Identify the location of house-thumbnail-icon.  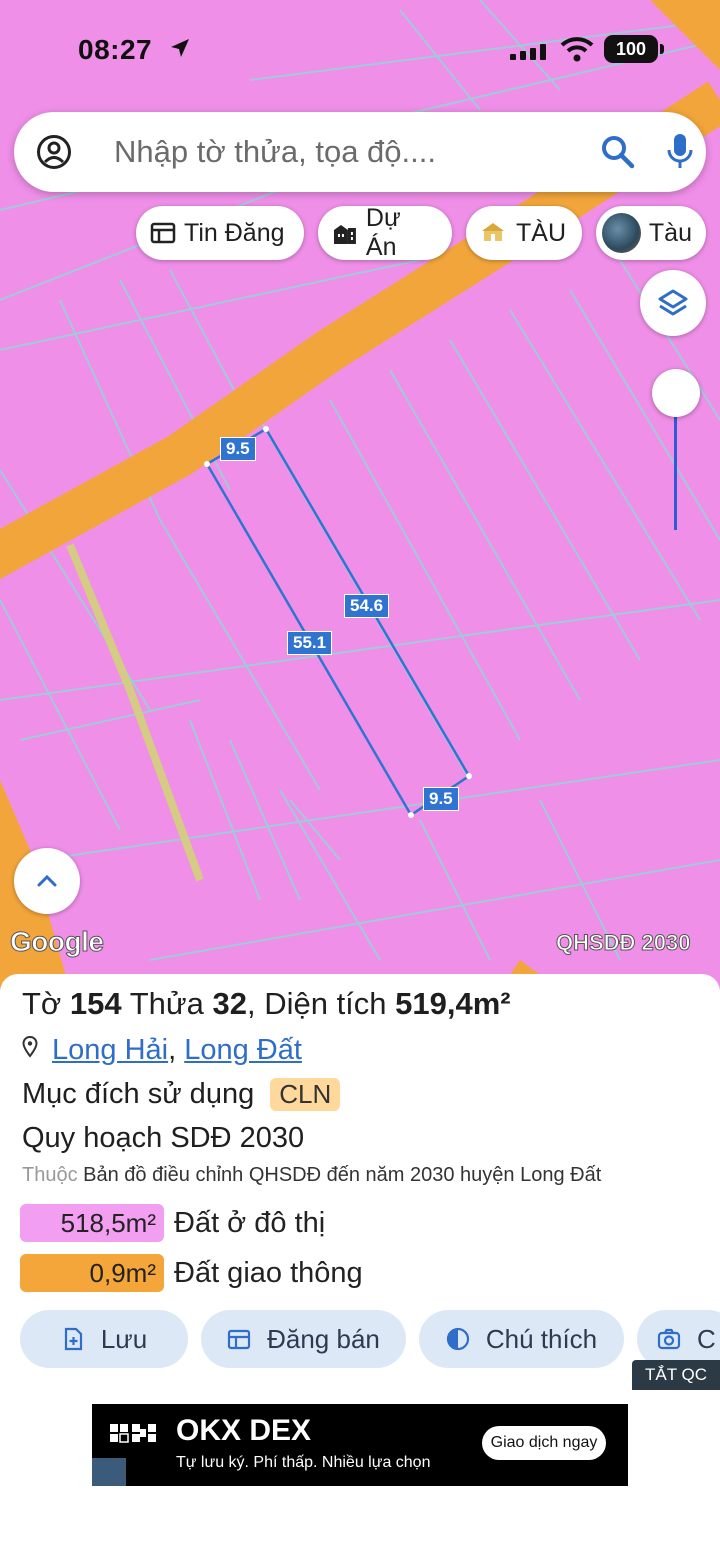
(493, 232).